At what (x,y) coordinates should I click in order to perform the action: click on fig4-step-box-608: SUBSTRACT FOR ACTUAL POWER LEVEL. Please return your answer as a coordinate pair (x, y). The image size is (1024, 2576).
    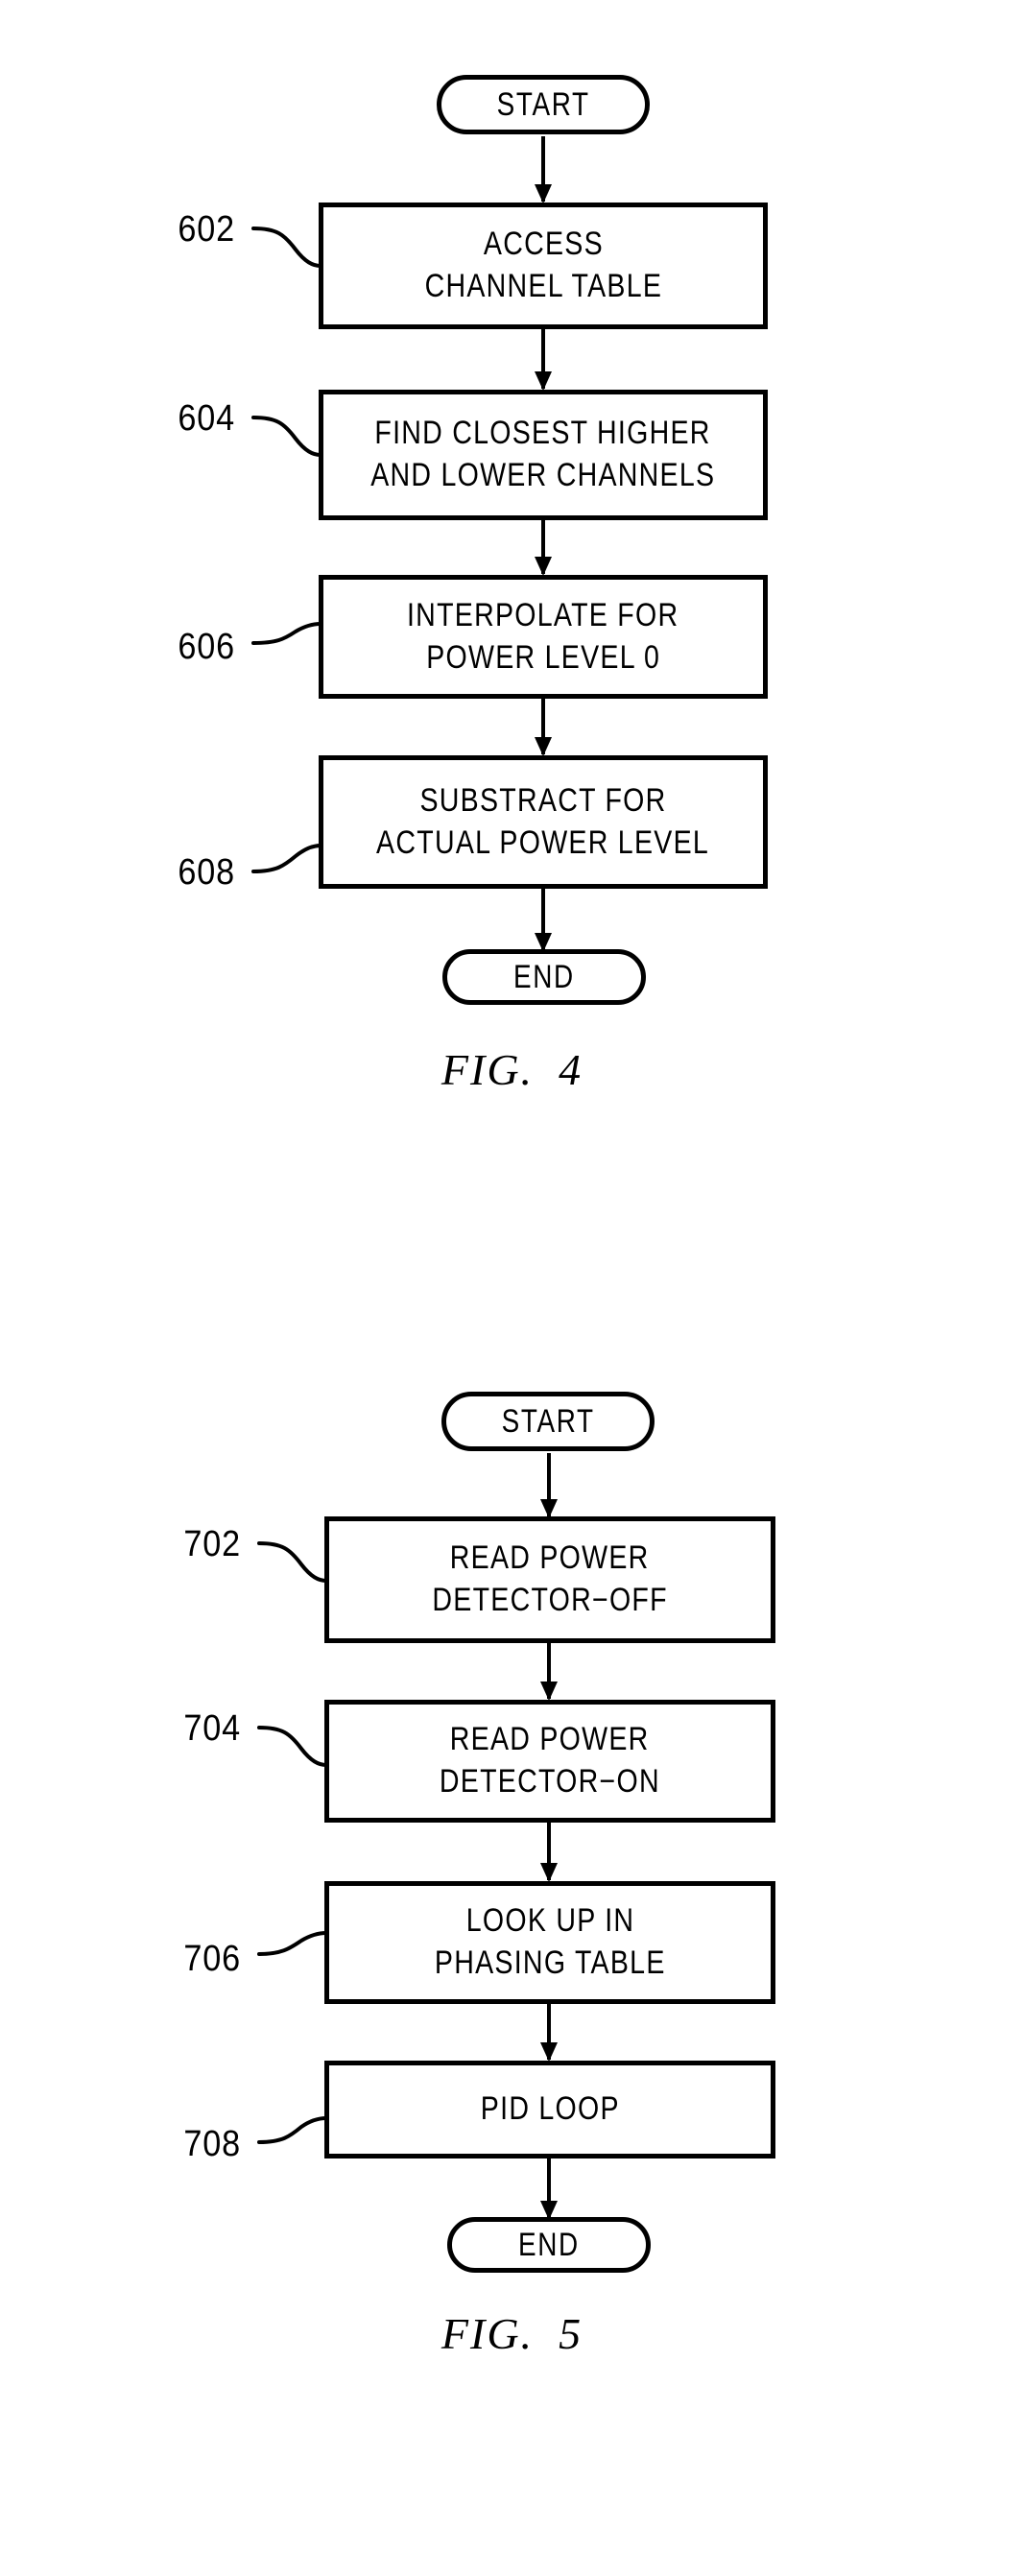
    Looking at the image, I should click on (543, 822).